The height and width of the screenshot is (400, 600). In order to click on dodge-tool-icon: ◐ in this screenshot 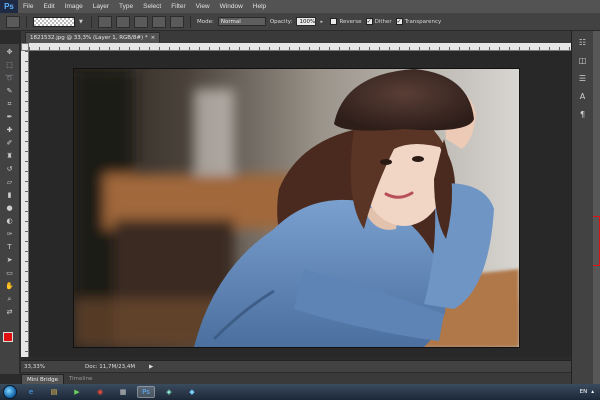, I will do `click(10, 221)`.